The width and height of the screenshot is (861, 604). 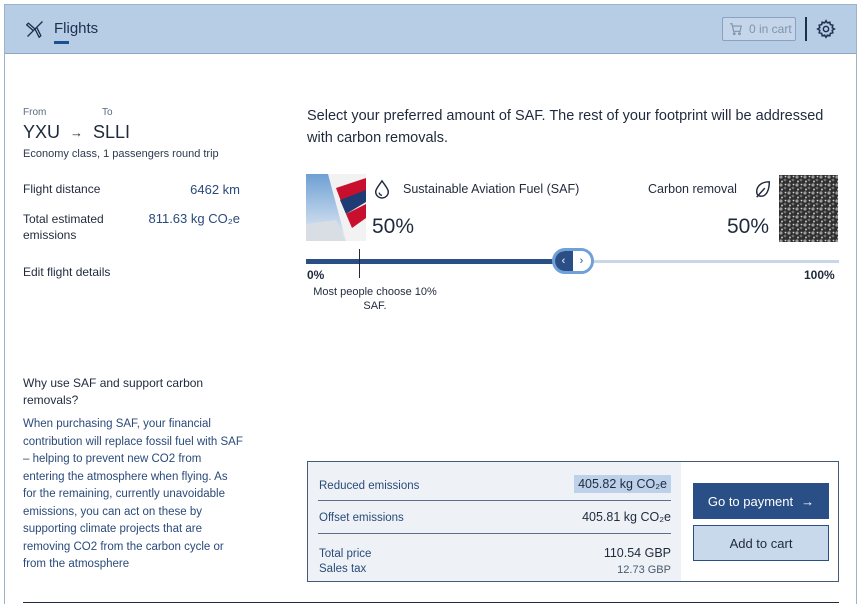 I want to click on plane-icon, so click(x=34, y=29).